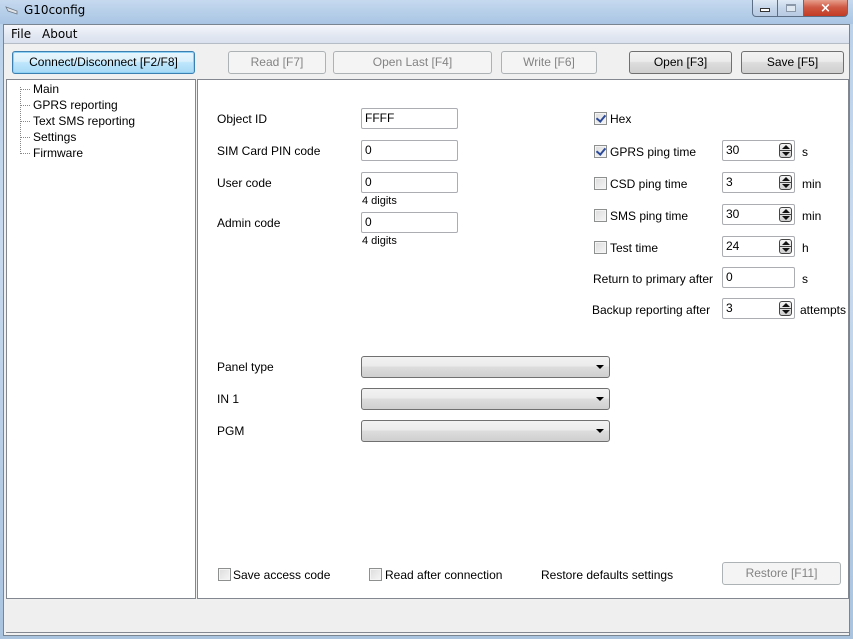  What do you see at coordinates (444, 575) in the screenshot?
I see `read-after-connection-label: Read after connection` at bounding box center [444, 575].